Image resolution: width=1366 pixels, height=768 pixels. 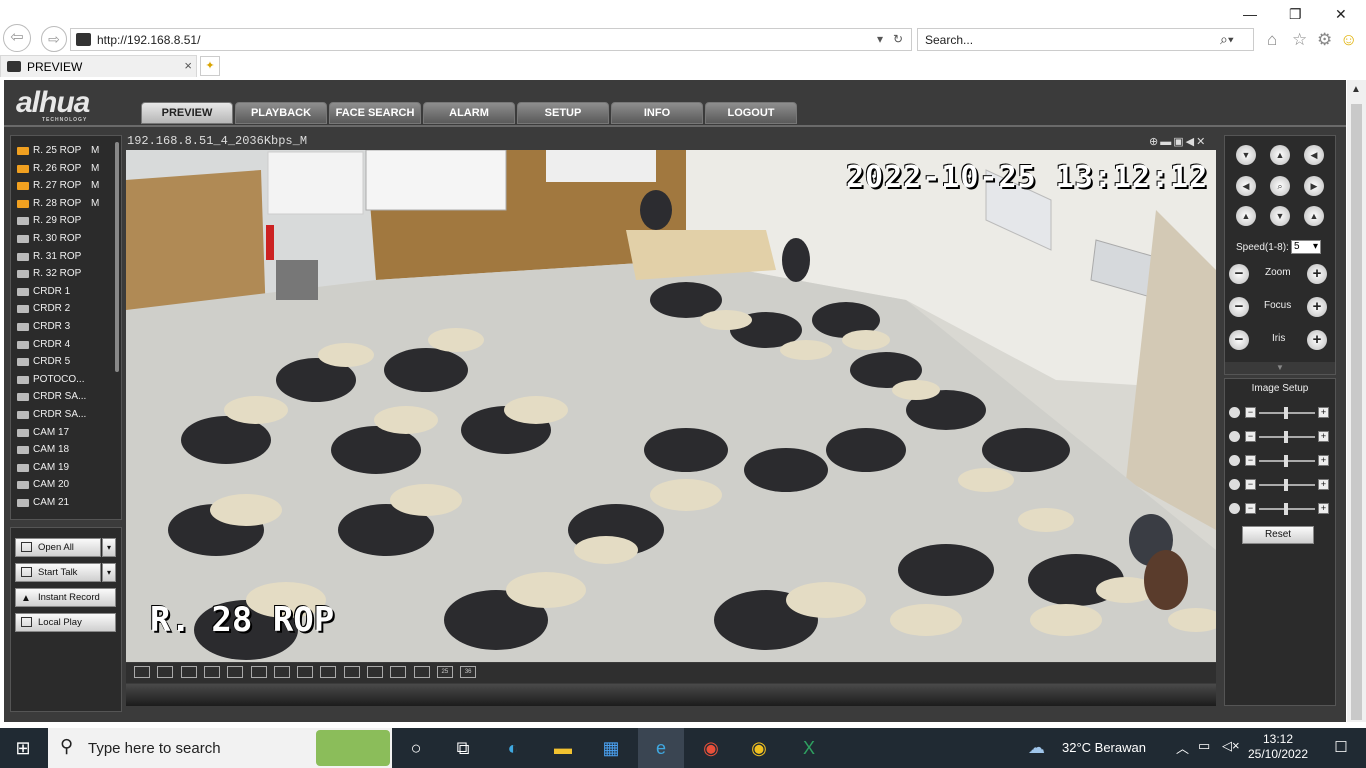 I want to click on open-all-button: Open All ▾, so click(x=65, y=547).